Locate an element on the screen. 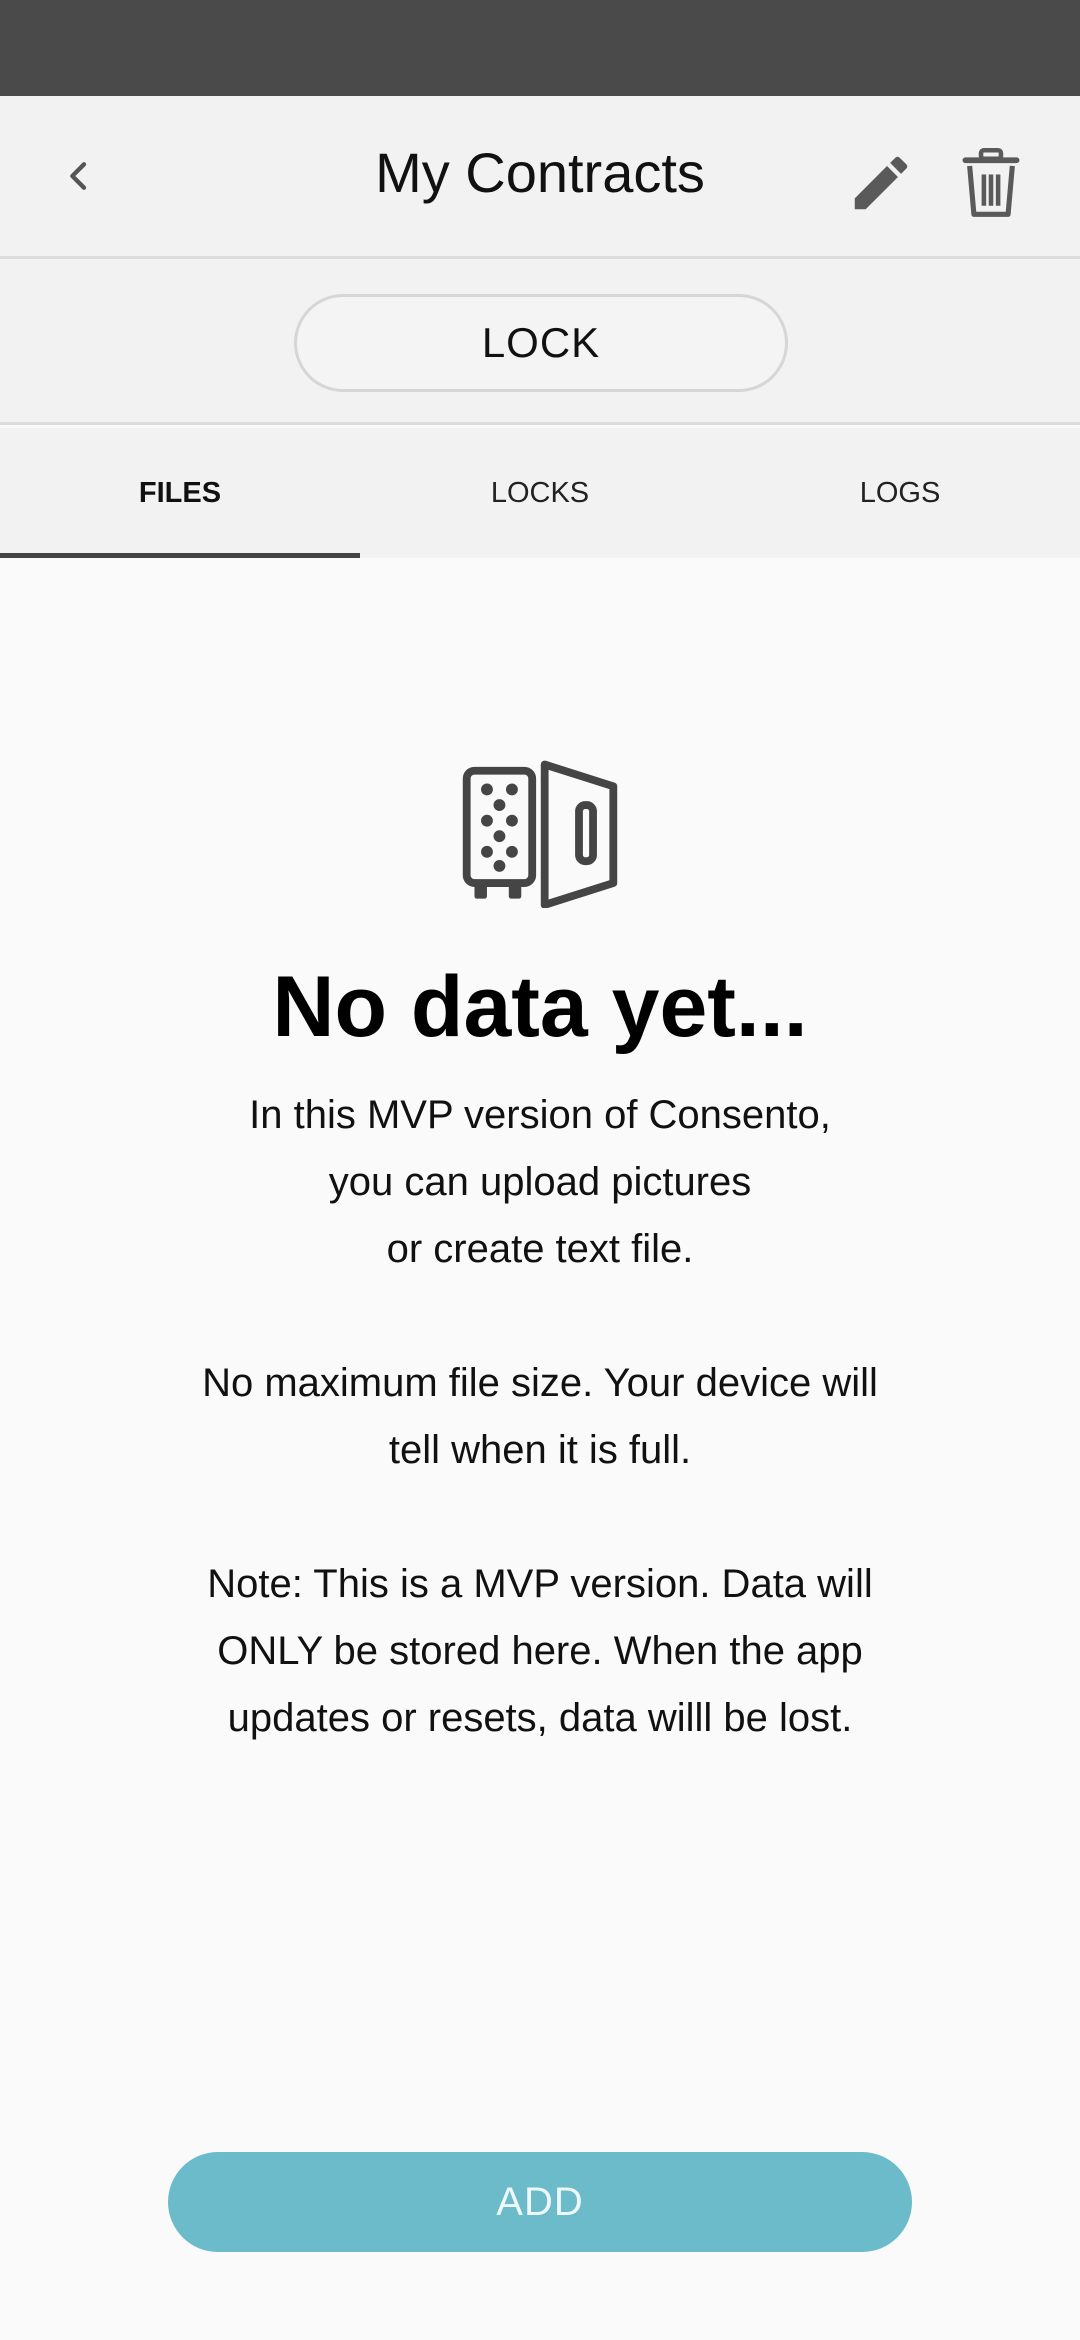 Image resolution: width=1080 pixels, height=2340 pixels. tab-bar: FILES LOCKS LOGS is located at coordinates (540, 493).